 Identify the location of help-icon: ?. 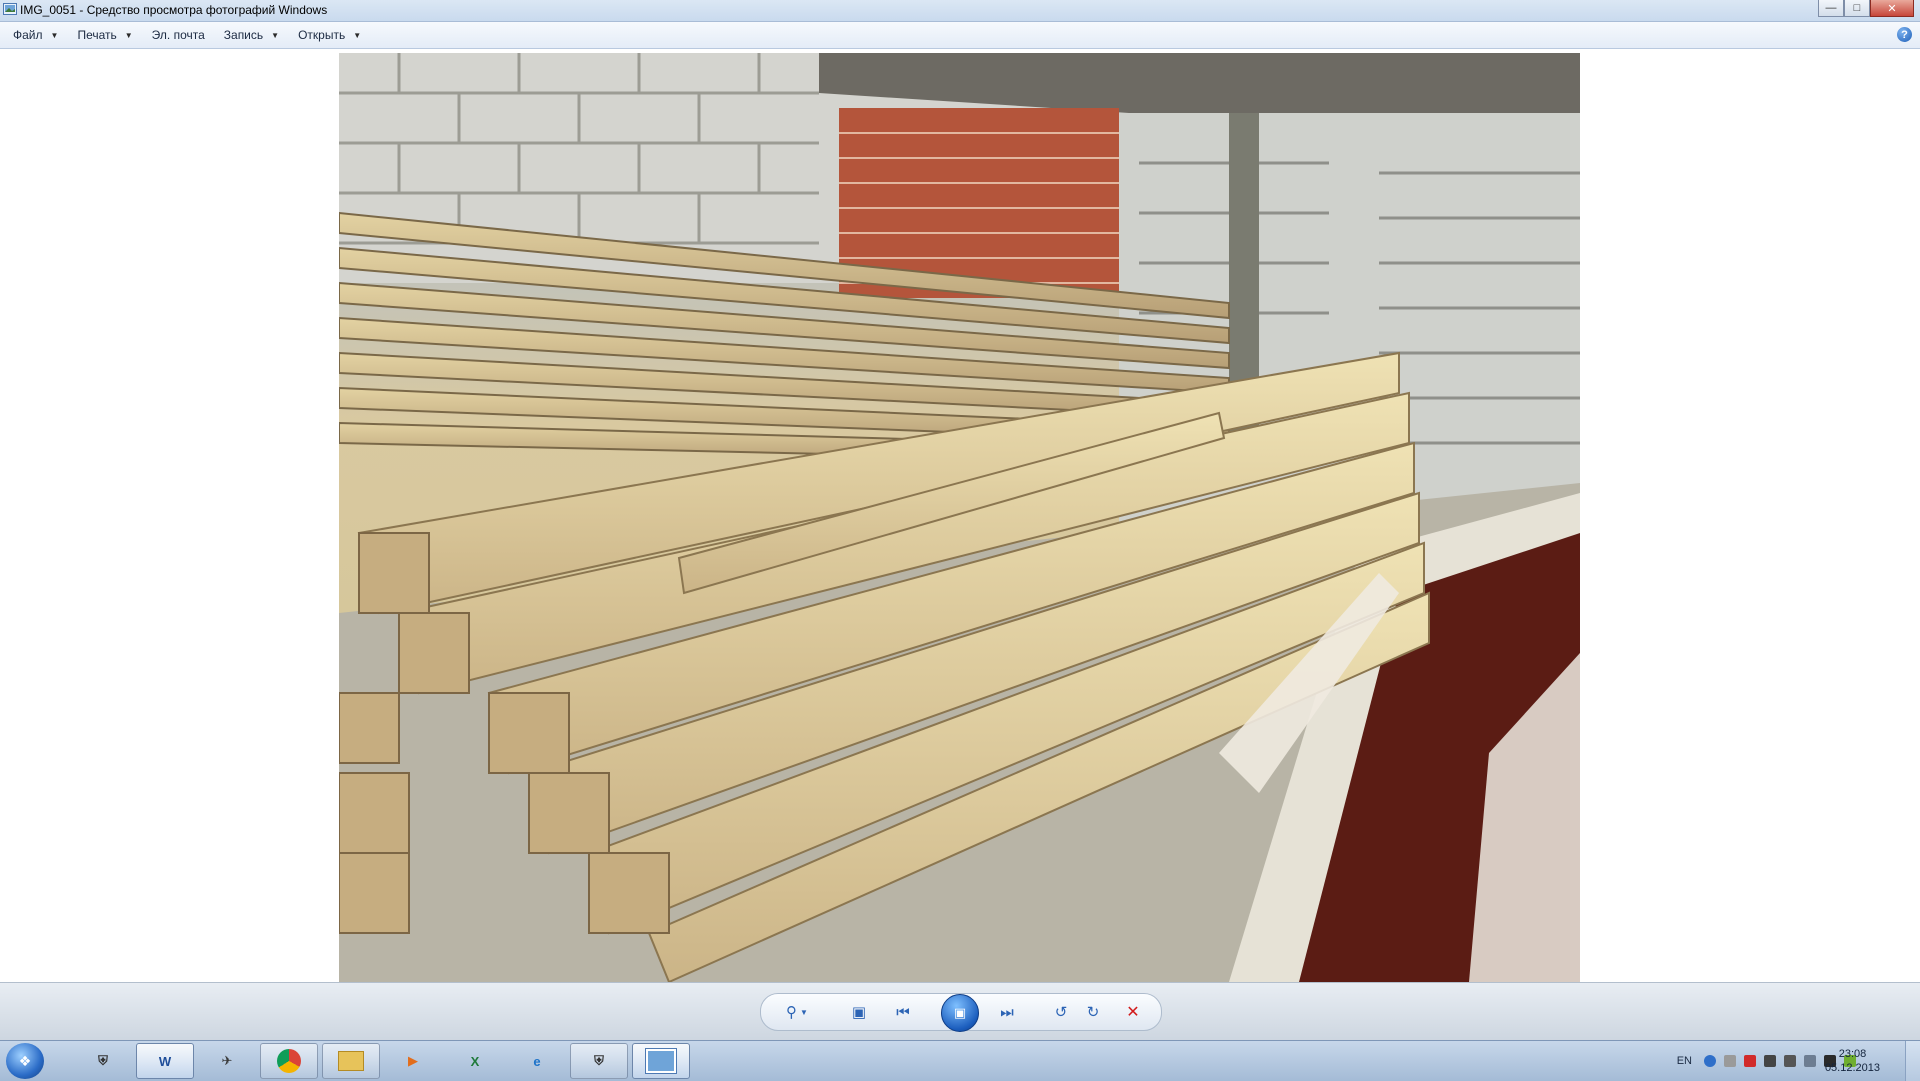
(1904, 34).